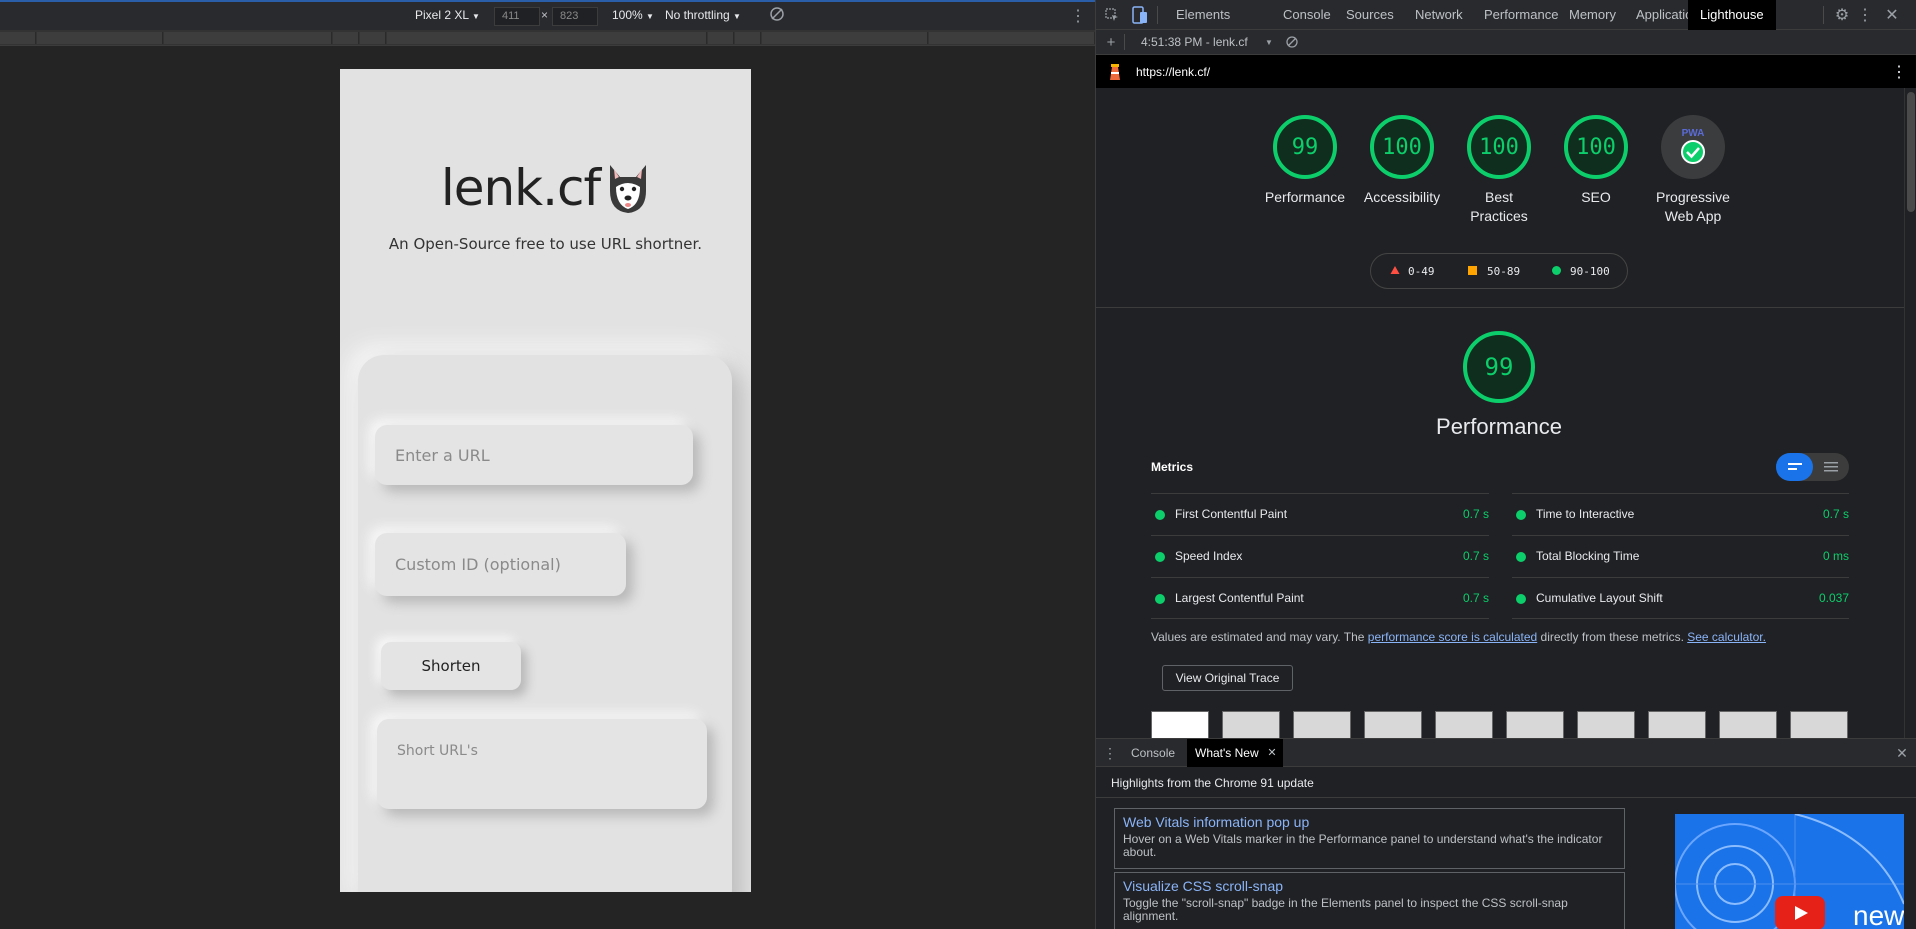 Image resolution: width=1916 pixels, height=929 pixels. What do you see at coordinates (1153, 753) in the screenshot?
I see `drawer-tab-console: Console` at bounding box center [1153, 753].